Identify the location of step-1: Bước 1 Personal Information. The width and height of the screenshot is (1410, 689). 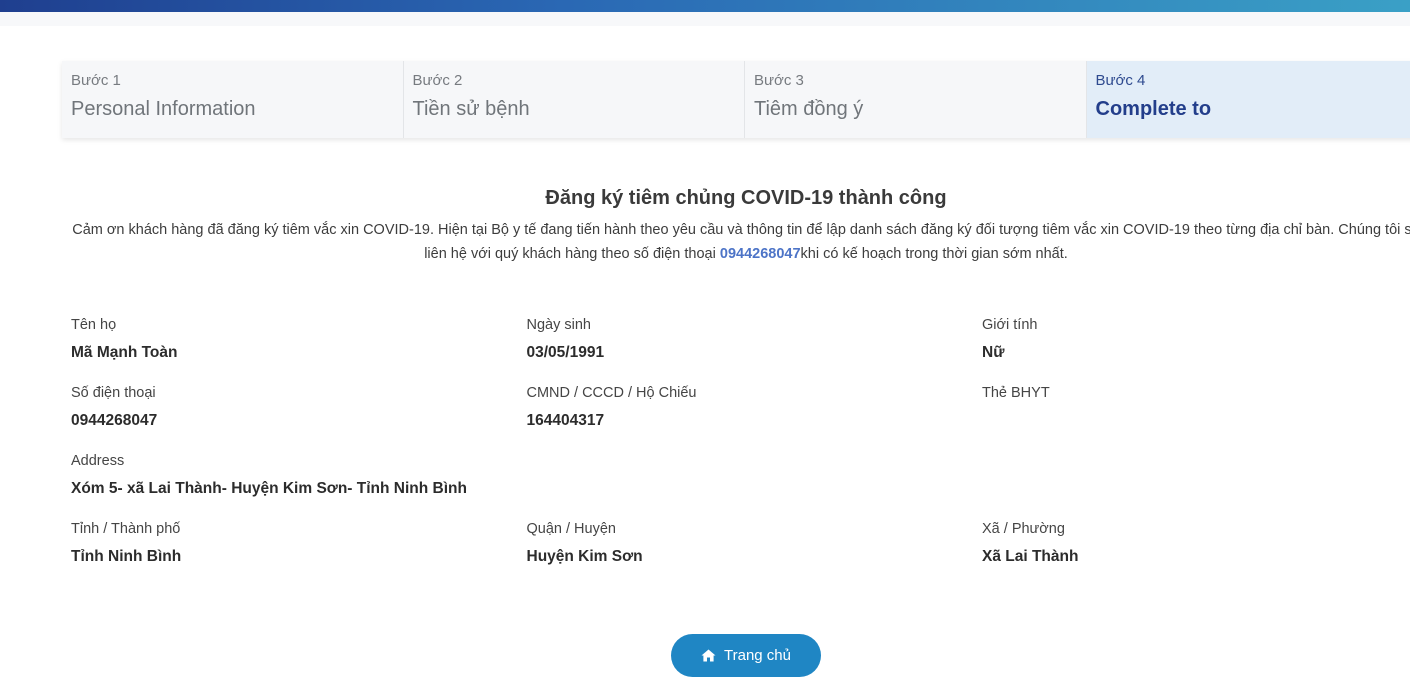
(233, 99).